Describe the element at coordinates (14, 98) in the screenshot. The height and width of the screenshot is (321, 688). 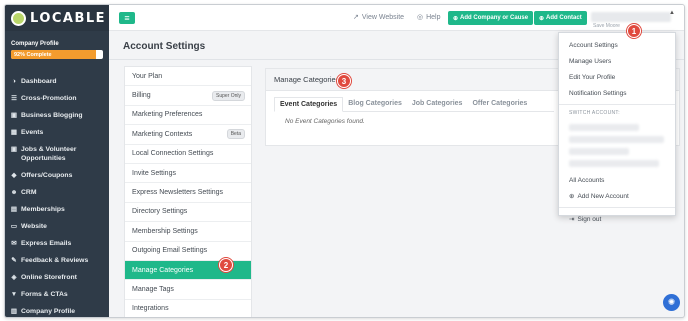
I see `megaphone-icon: ☰` at that location.